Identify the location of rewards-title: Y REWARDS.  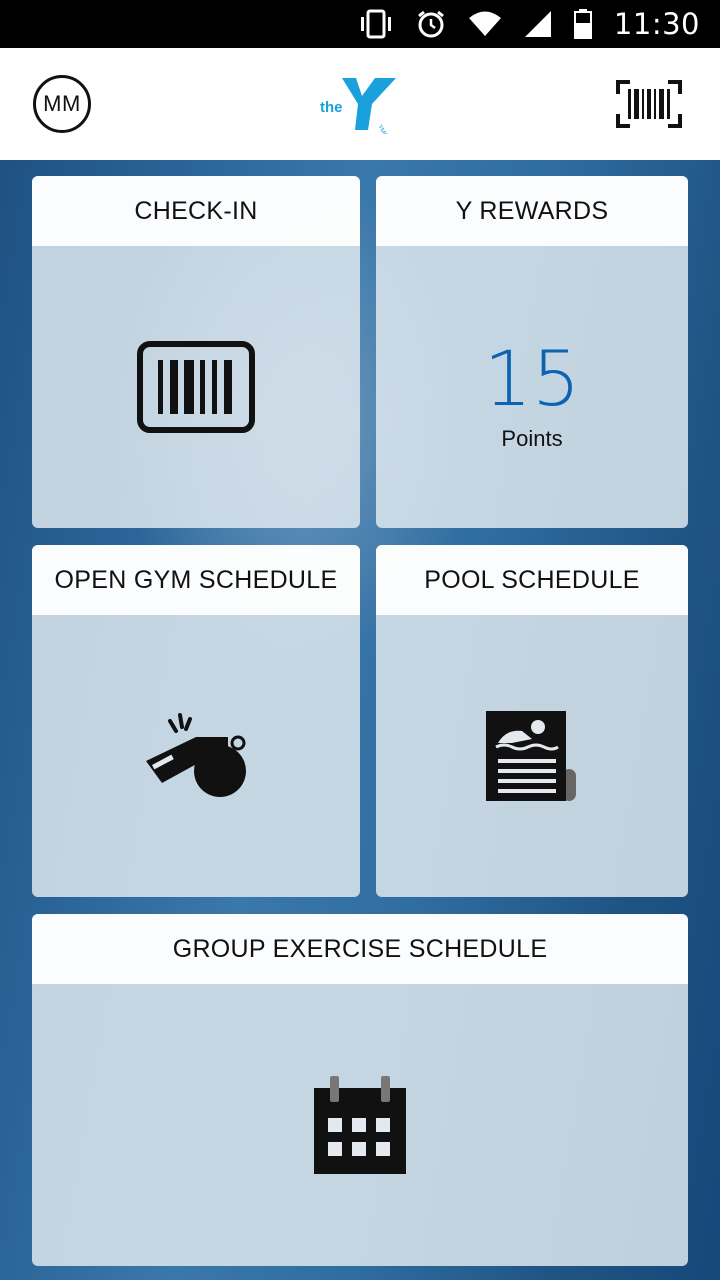
(532, 211).